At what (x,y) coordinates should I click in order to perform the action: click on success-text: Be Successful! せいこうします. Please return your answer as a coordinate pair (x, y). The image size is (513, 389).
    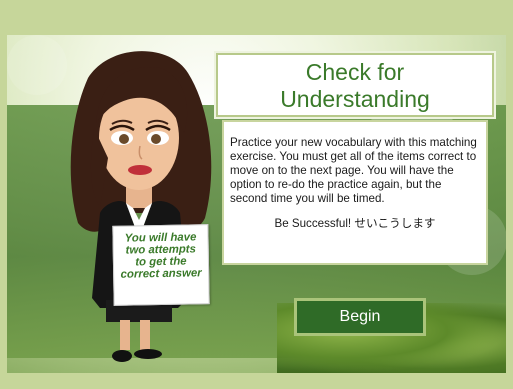
    Looking at the image, I should click on (355, 223).